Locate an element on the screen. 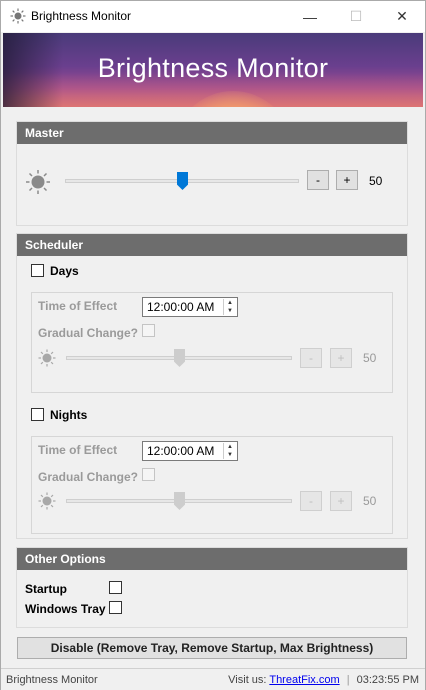 The width and height of the screenshot is (426, 690). header-banner: Brightness Monitor is located at coordinates (213, 70).